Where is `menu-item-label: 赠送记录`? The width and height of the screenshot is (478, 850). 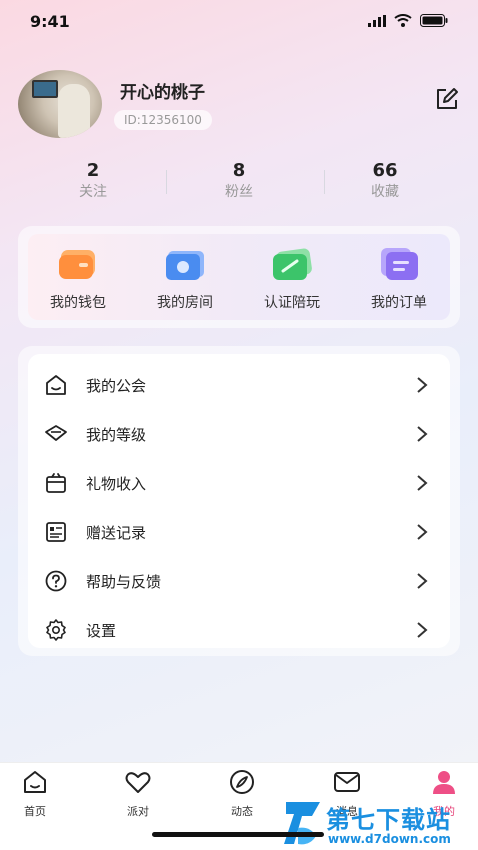 menu-item-label: 赠送记录 is located at coordinates (116, 533).